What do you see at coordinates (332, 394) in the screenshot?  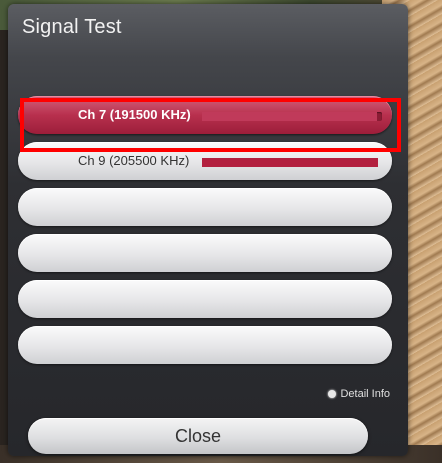 I see `circle-button-icon` at bounding box center [332, 394].